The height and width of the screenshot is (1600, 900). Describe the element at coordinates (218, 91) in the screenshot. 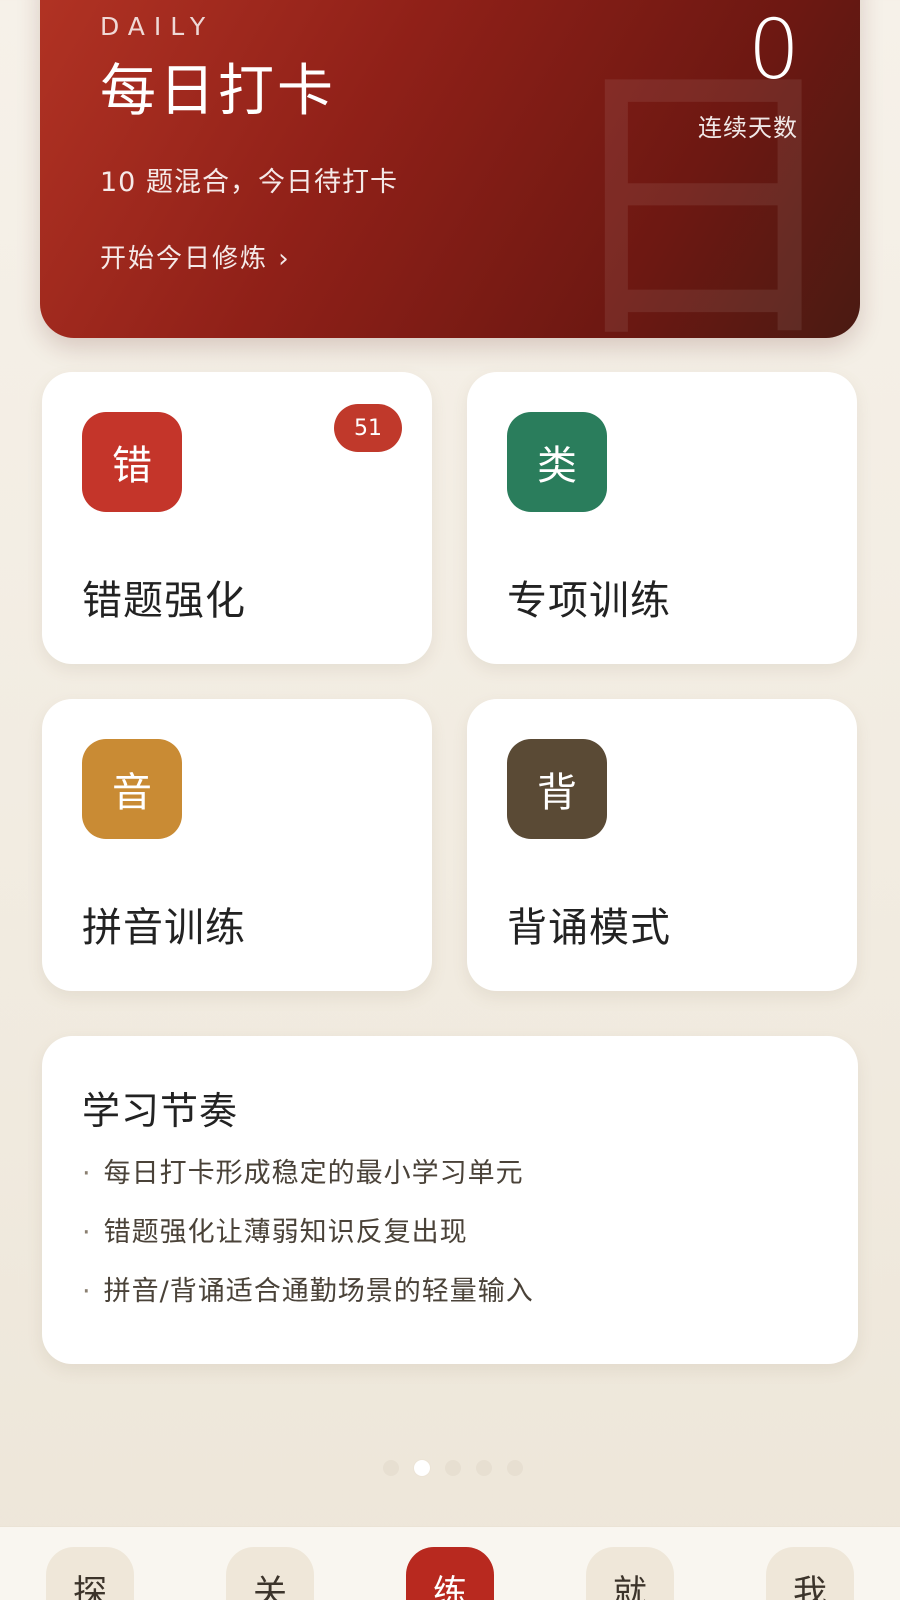

I see `hero-title: 每日打卡` at that location.